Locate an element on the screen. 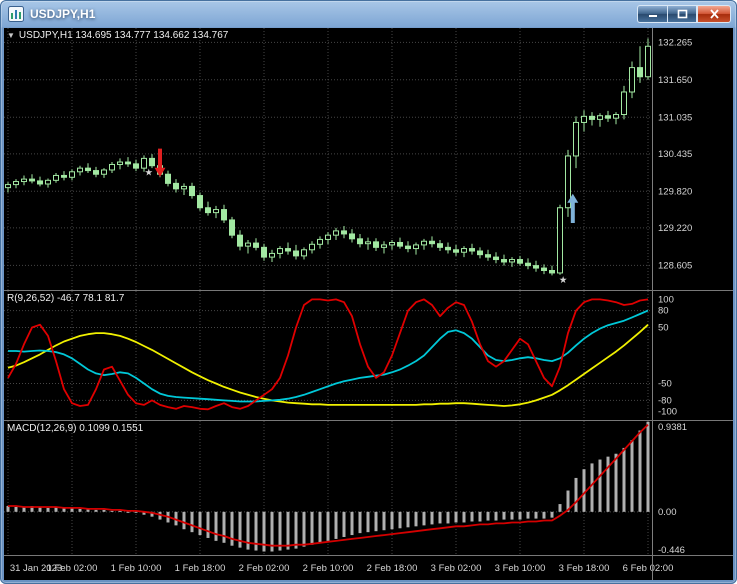 This screenshot has width=737, height=584. time-axis-label: 1 Feb 10:00 is located at coordinates (136, 568).